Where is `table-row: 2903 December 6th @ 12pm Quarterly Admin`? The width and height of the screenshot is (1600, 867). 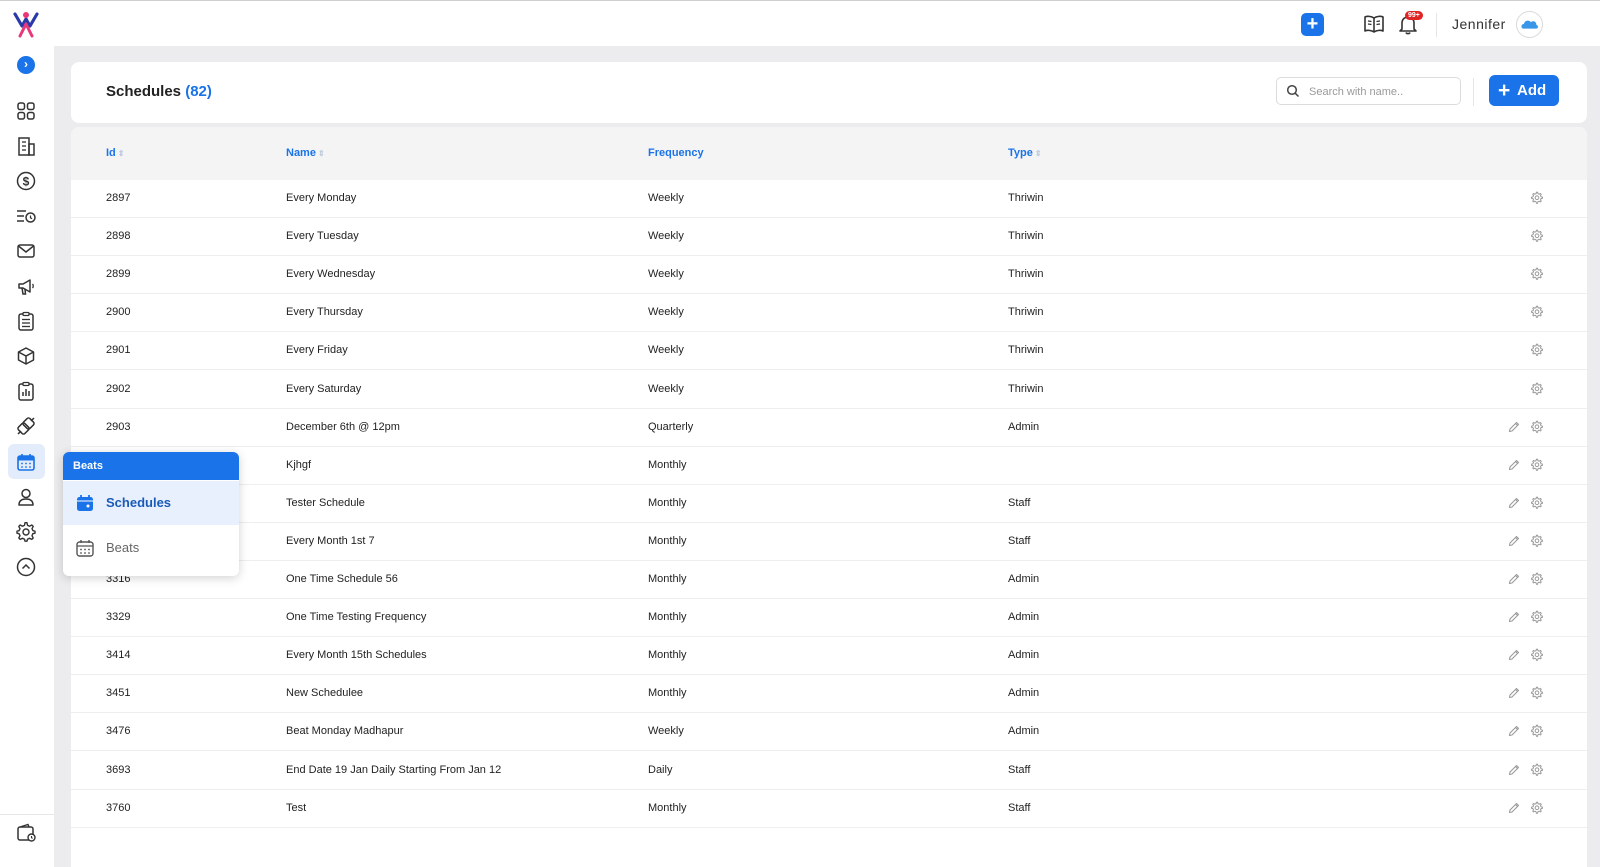
table-row: 2903 December 6th @ 12pm Quarterly Admin is located at coordinates (829, 428).